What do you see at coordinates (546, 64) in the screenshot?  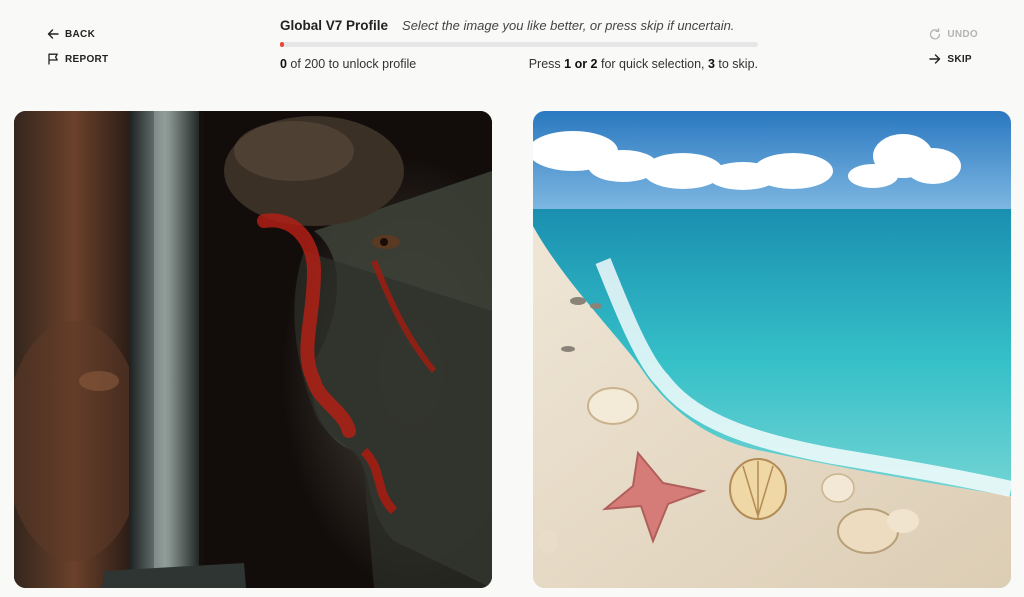 I see `hint-prefix: Press` at bounding box center [546, 64].